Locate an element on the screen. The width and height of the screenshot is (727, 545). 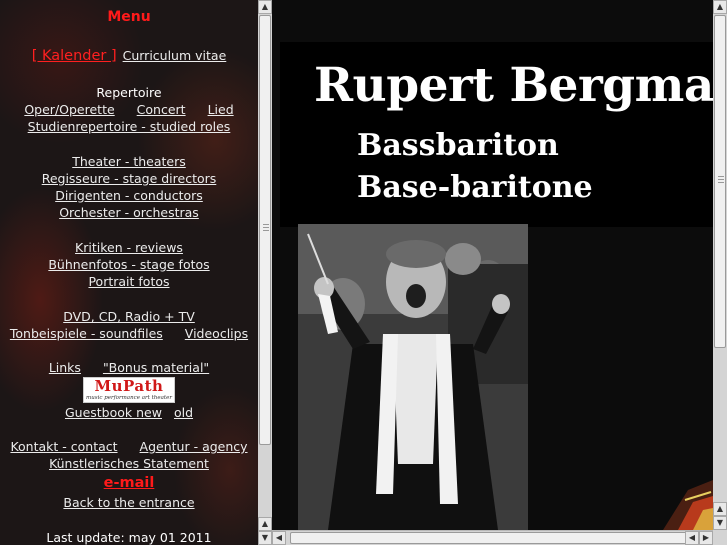
menu-row-theater: Theater - theaters is located at coordinates (129, 162).